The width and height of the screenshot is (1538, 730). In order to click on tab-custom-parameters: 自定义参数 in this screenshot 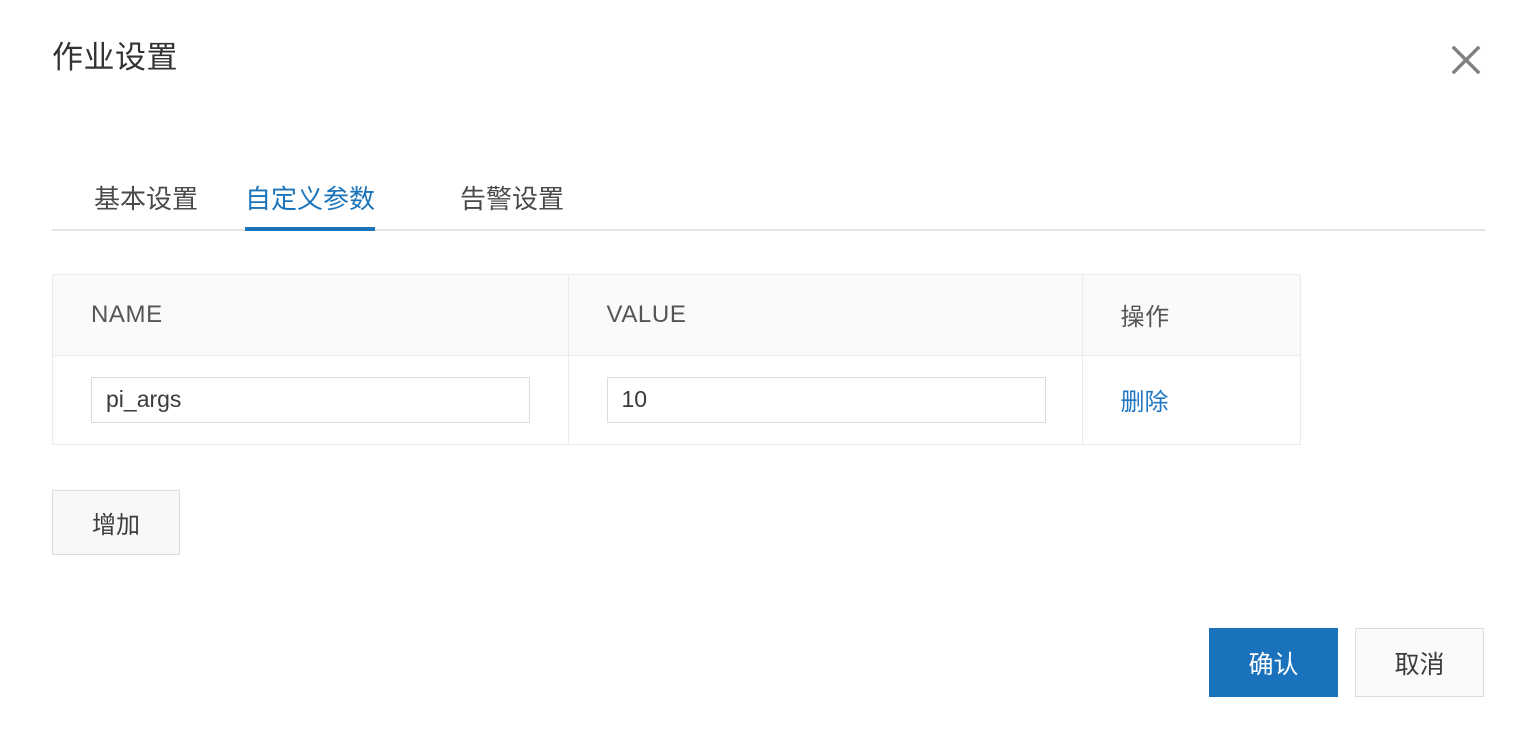, I will do `click(310, 198)`.